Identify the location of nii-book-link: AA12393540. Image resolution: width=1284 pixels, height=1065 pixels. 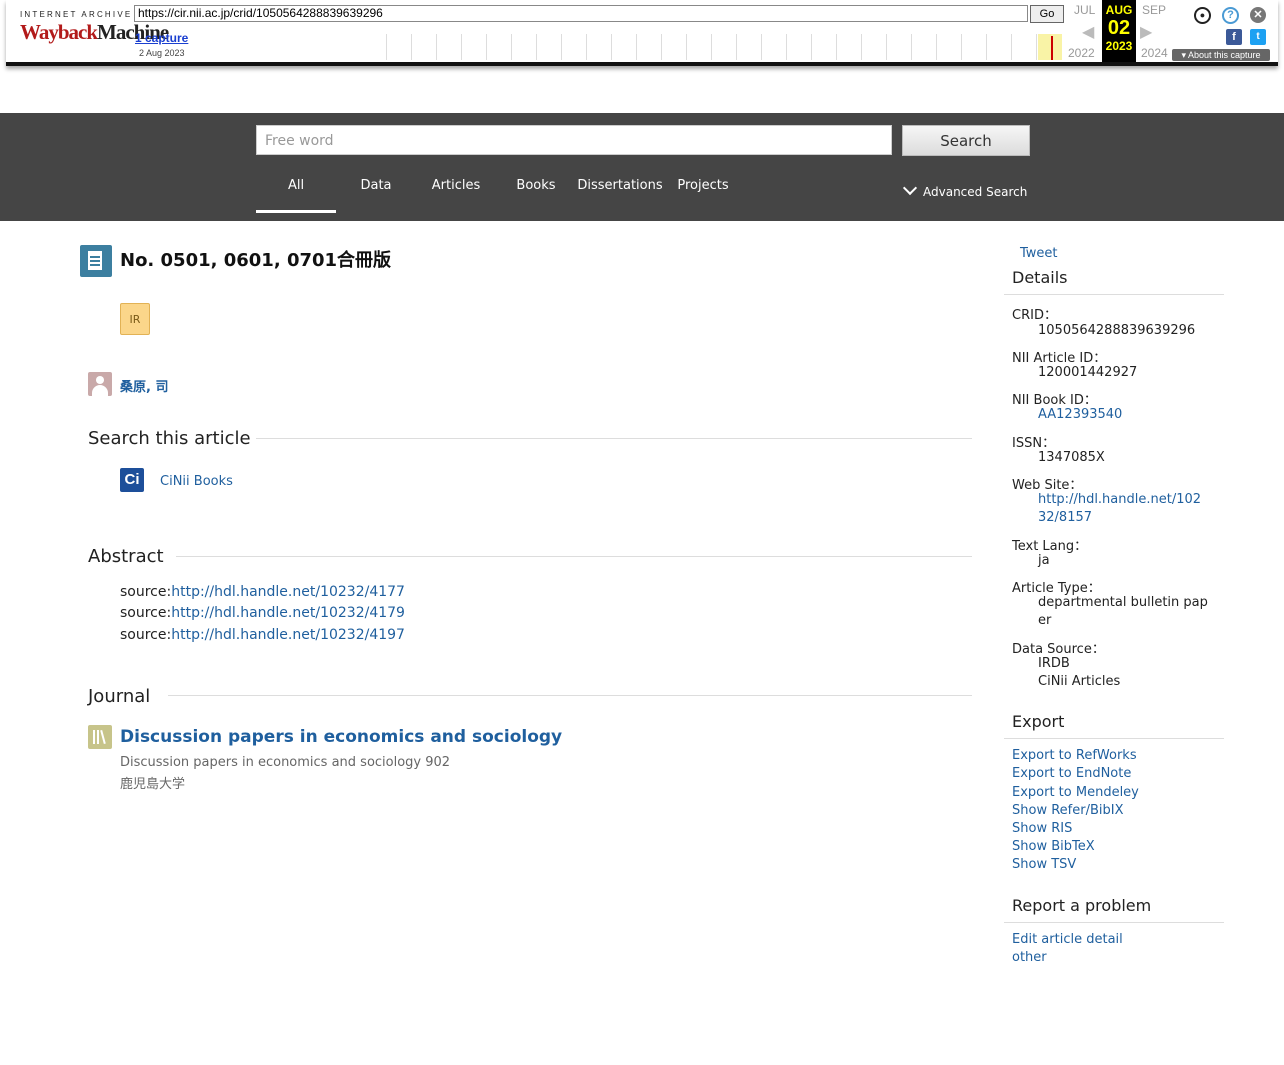
(1080, 414).